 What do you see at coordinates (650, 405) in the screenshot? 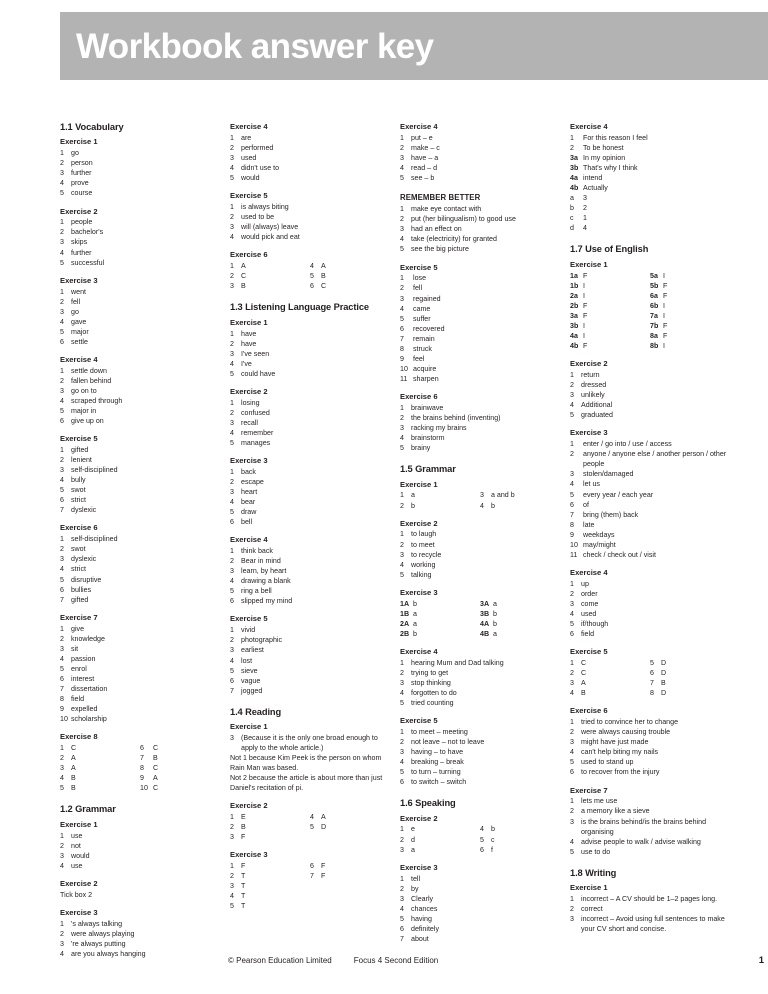
I see `answer-item: 4 Additional` at bounding box center [650, 405].